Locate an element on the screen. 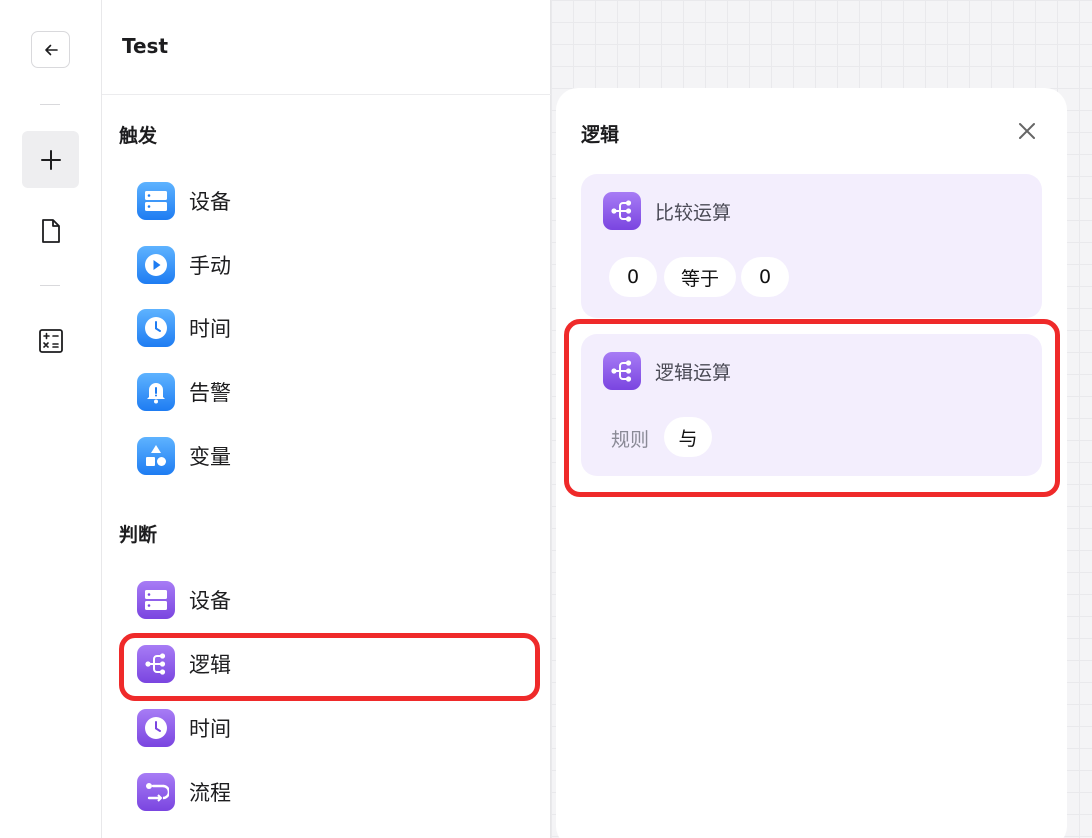  menu-item-condition-device: 设备 is located at coordinates (327, 600).